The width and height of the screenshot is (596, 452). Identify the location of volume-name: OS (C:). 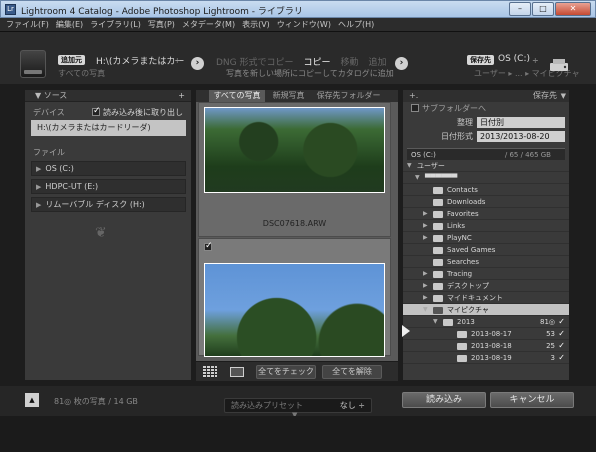
(423, 155).